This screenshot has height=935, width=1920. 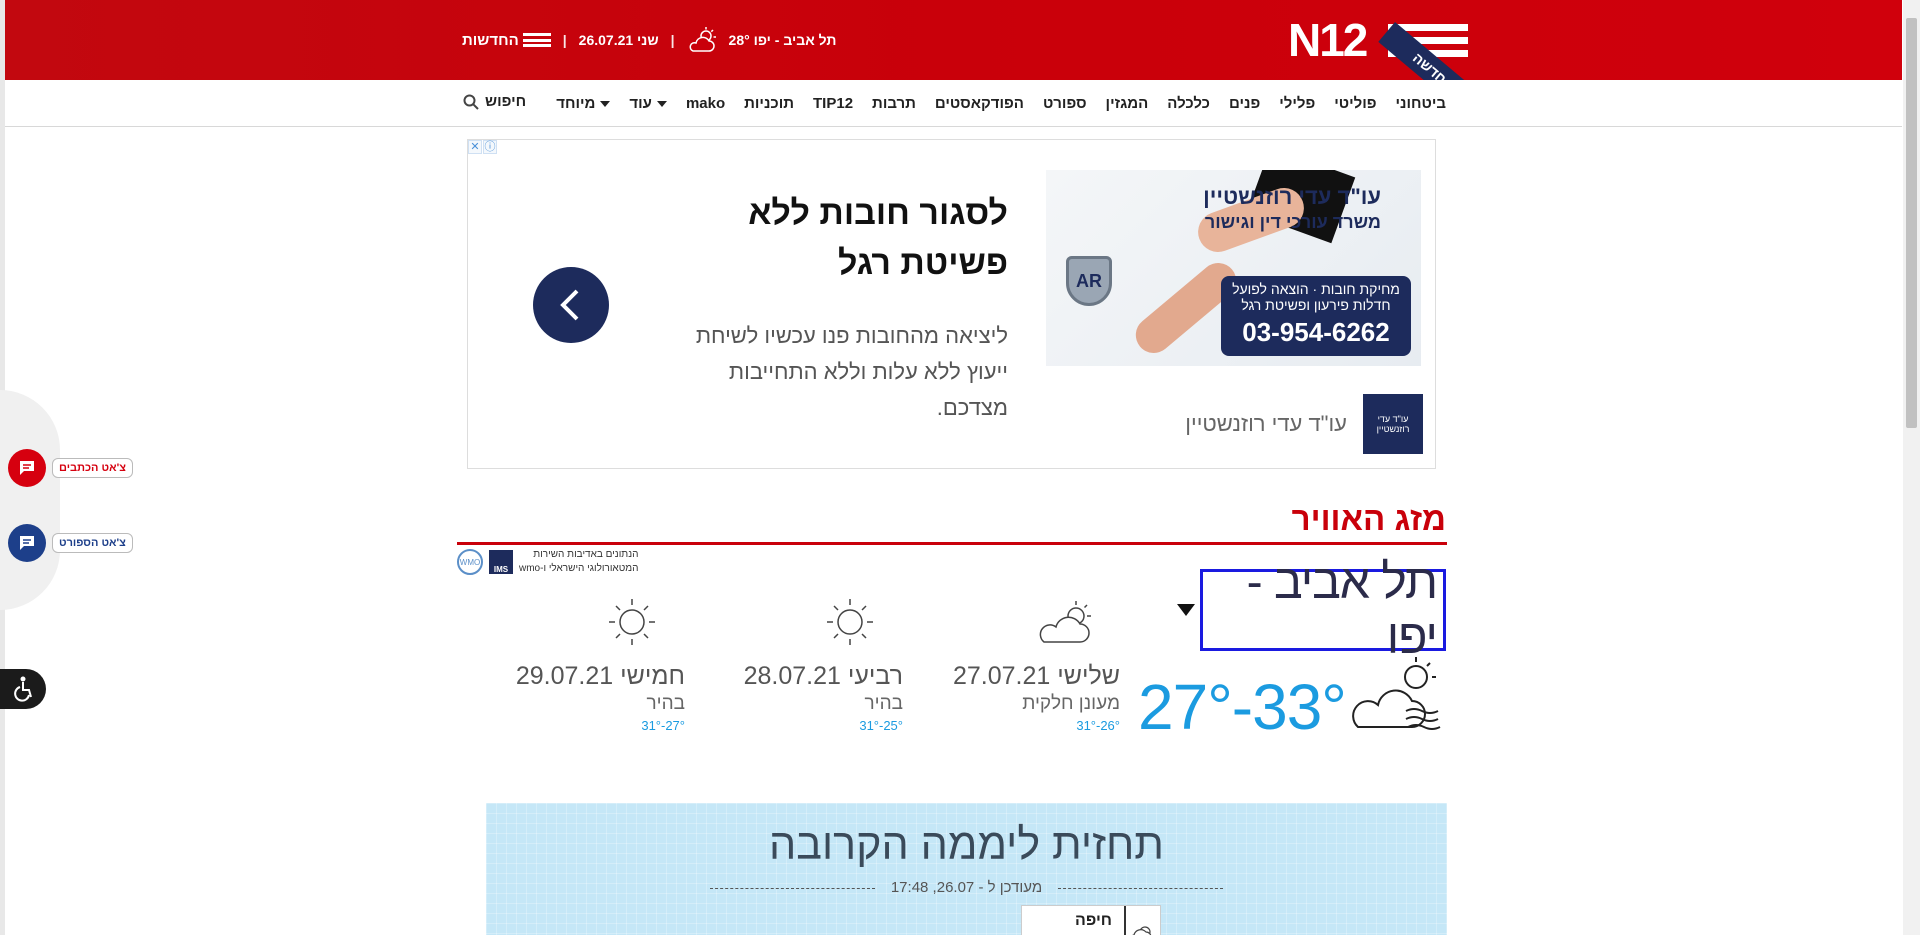 What do you see at coordinates (823, 676) in the screenshot?
I see `forecast-date: רביעי 28.07.21` at bounding box center [823, 676].